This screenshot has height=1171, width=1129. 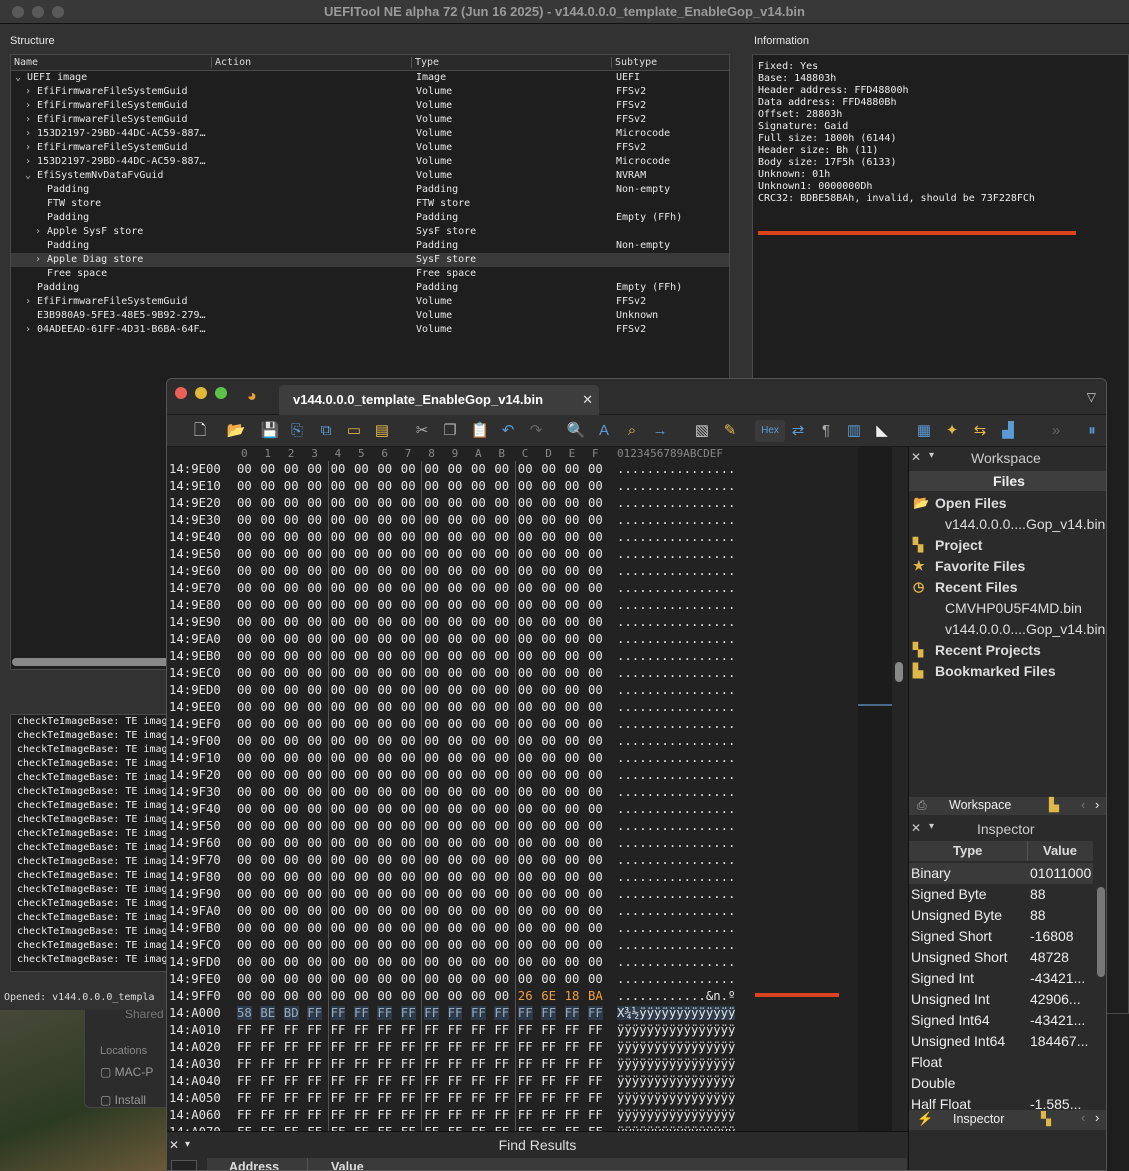 I want to click on hex-minimap, so click(x=875, y=808).